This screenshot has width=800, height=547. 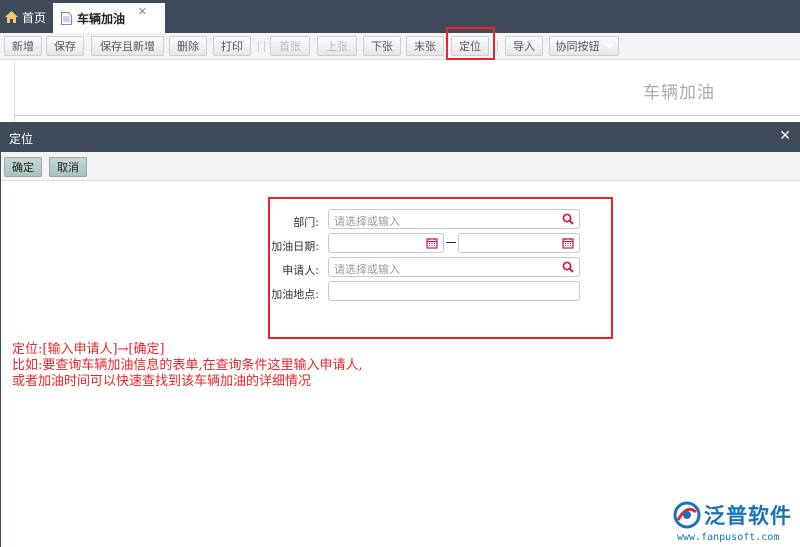 I want to click on delete-button: 删除, so click(x=188, y=46).